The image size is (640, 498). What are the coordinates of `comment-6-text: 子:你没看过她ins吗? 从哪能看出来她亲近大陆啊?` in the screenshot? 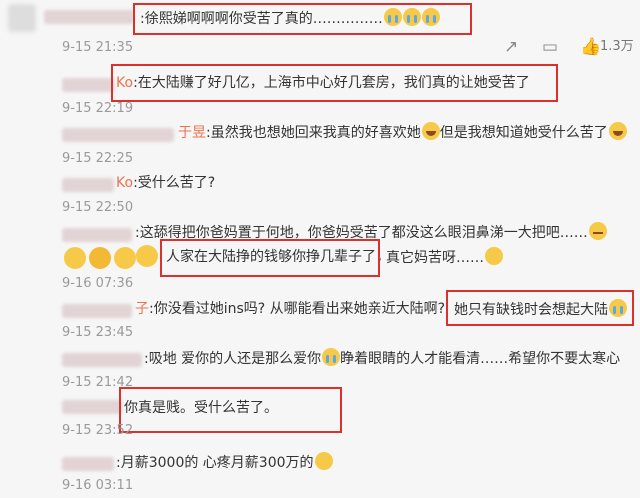 It's located at (290, 309).